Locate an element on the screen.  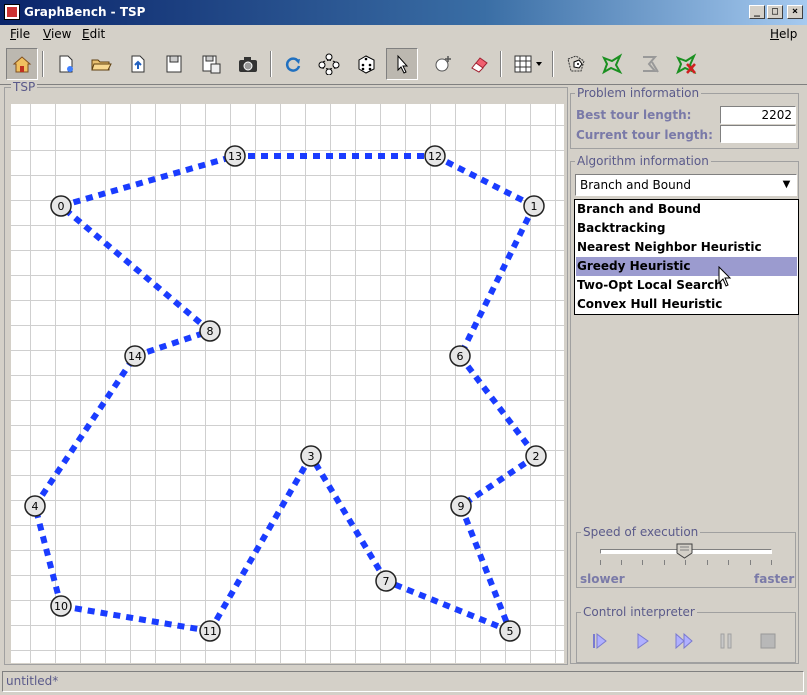
graph-node-label: 3 is located at coordinates (311, 456).